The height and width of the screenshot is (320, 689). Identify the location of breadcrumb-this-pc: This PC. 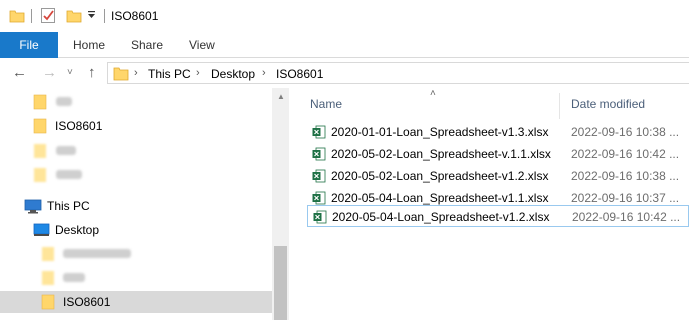
(169, 74).